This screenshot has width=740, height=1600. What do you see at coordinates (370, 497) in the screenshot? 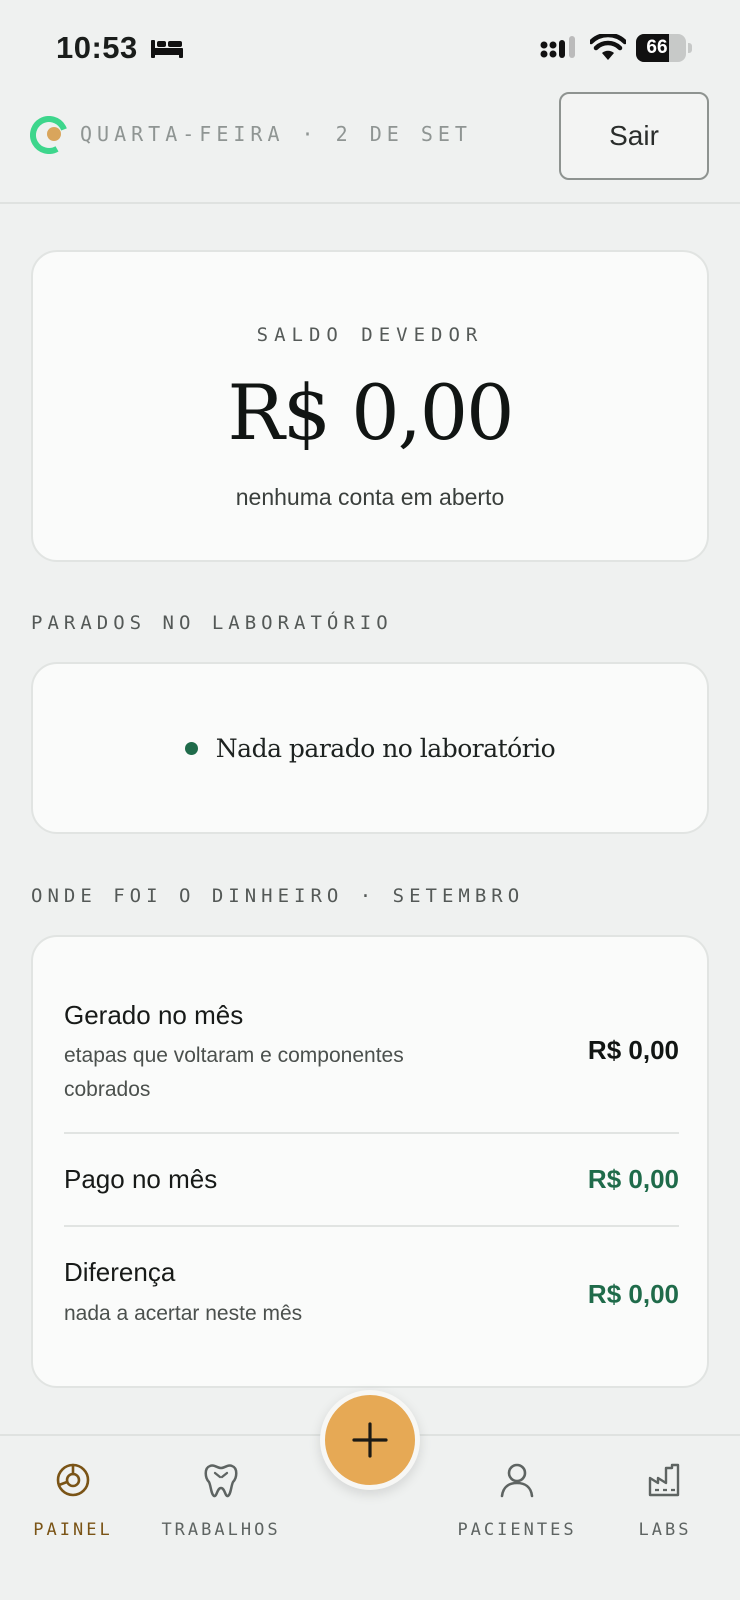
I see `balance-subtitle: nenhuma conta em aberto` at bounding box center [370, 497].